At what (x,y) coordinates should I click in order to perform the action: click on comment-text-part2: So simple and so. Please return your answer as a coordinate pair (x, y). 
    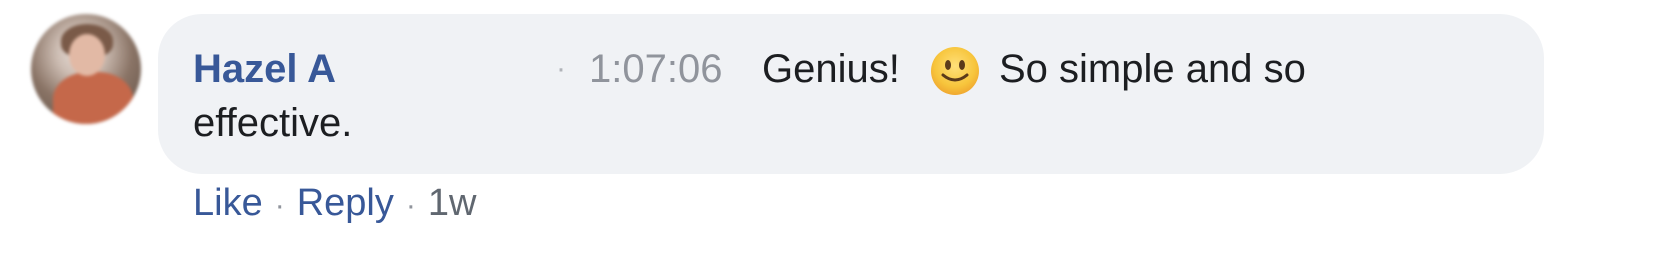
    Looking at the image, I should click on (1152, 69).